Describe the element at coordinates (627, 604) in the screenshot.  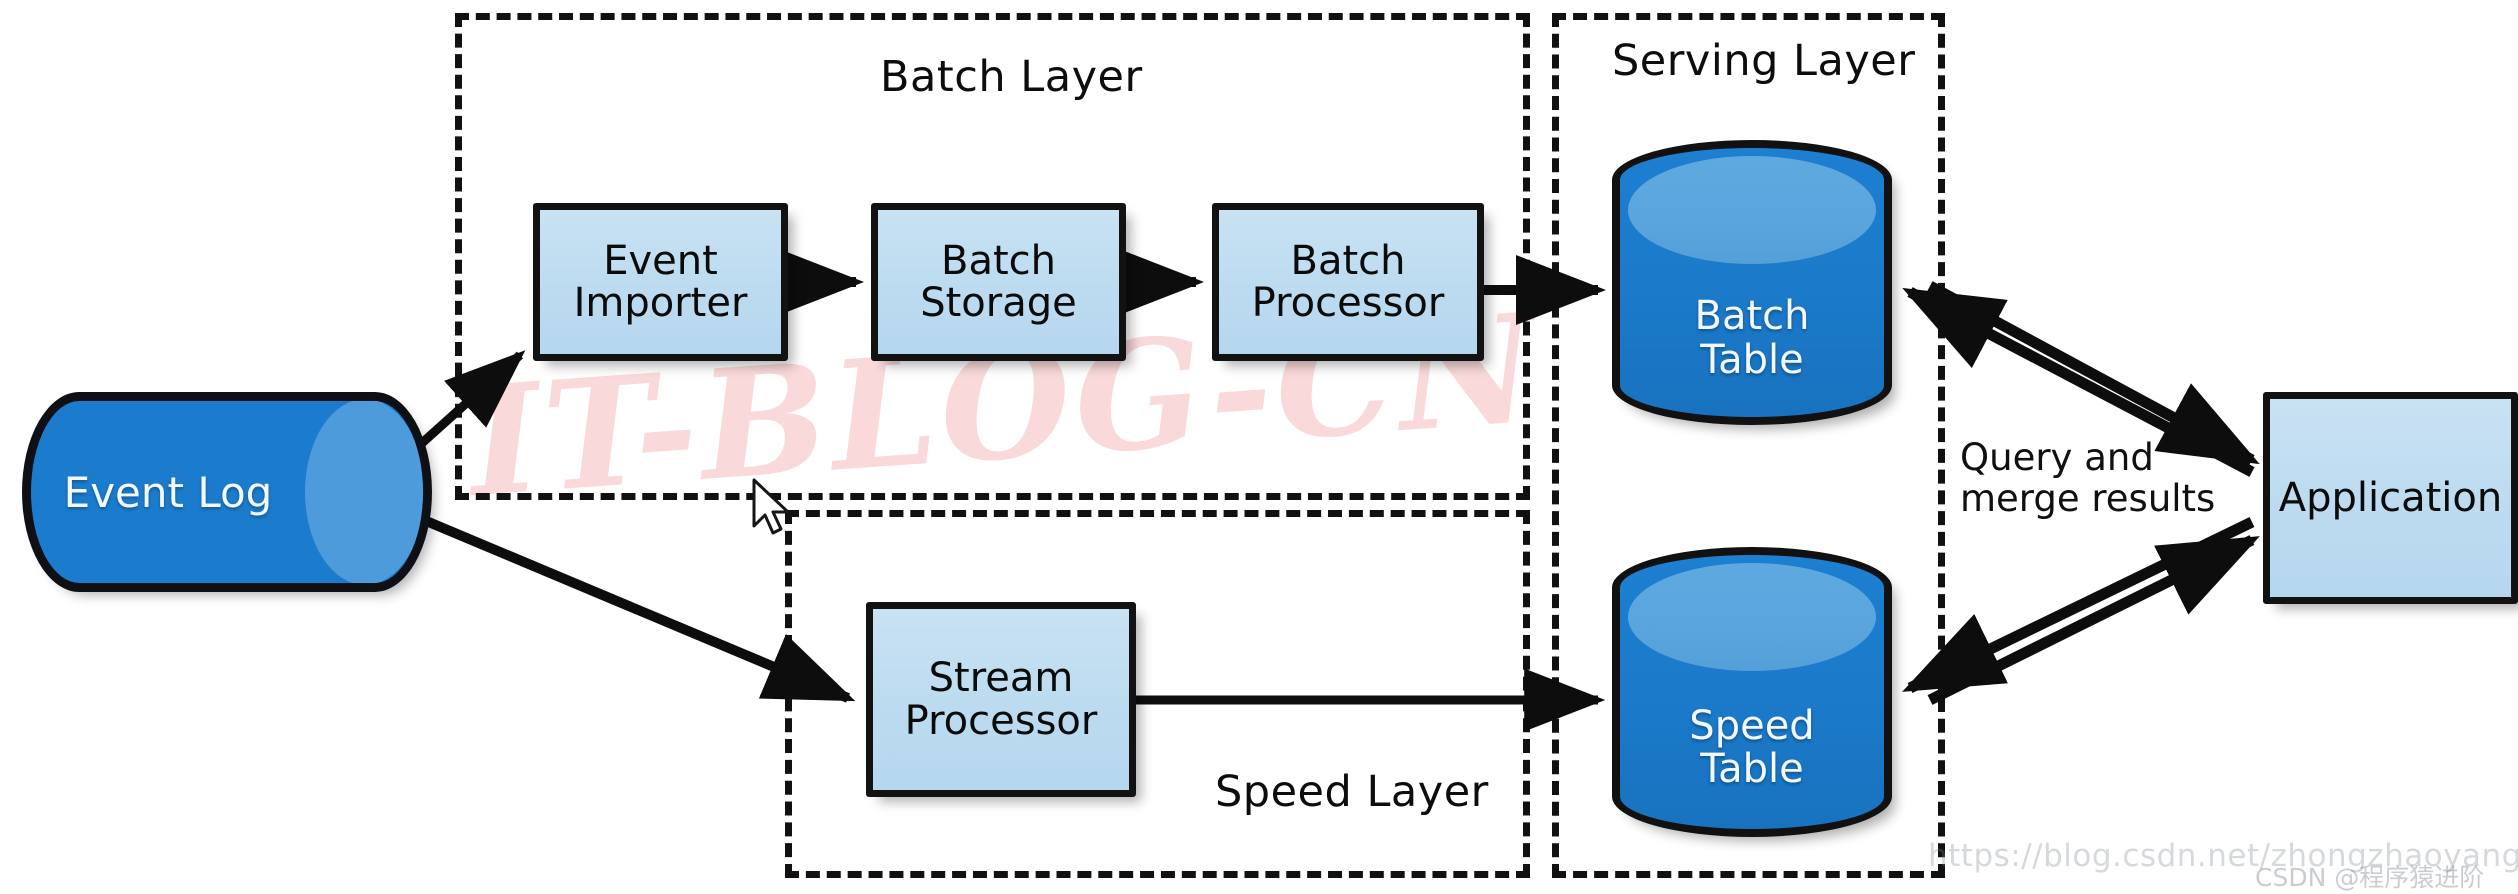
I see `edge-eventlog-to-streamprocessor` at that location.